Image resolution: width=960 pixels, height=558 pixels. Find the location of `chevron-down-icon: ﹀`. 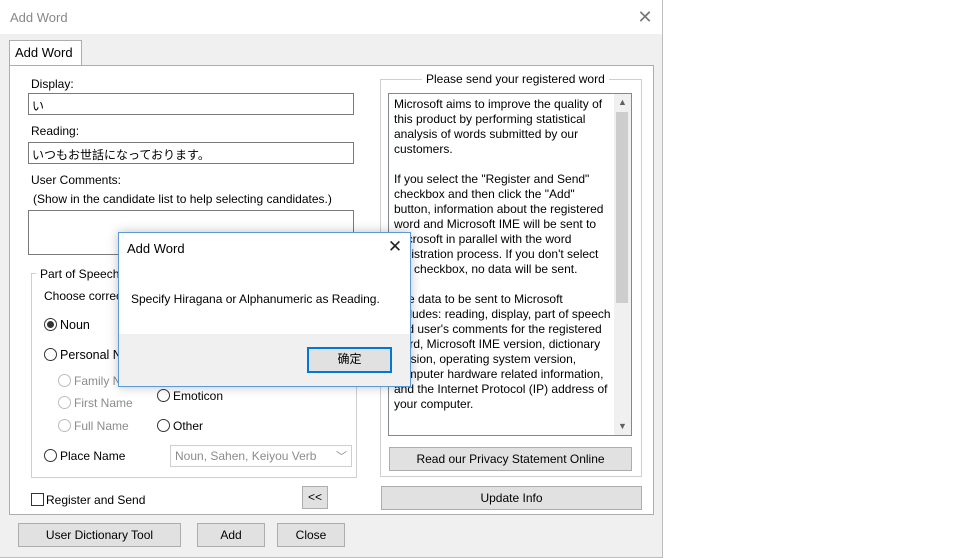

chevron-down-icon: ﹀ is located at coordinates (341, 457).